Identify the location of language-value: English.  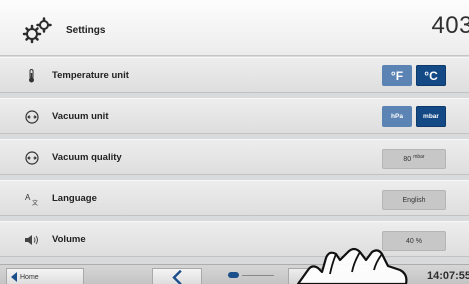
(414, 200).